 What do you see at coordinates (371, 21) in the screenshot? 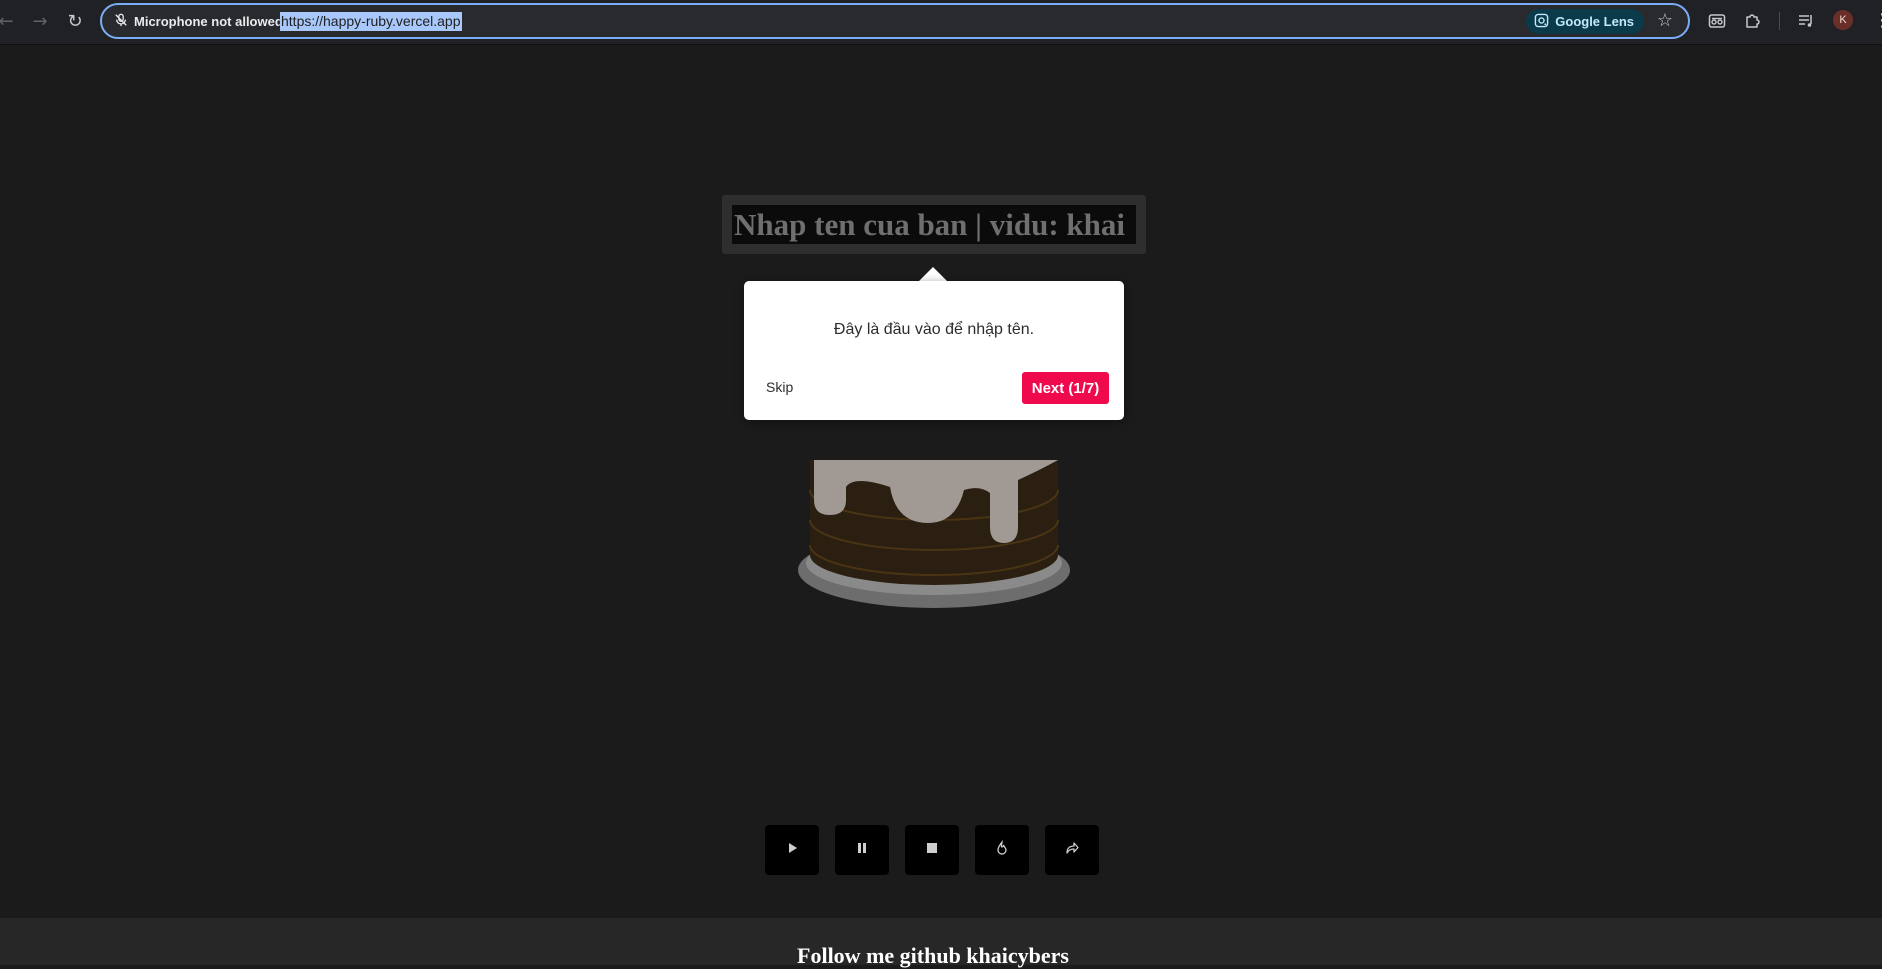
I see `url-text: https://happy-ruby.vercel.app` at bounding box center [371, 21].